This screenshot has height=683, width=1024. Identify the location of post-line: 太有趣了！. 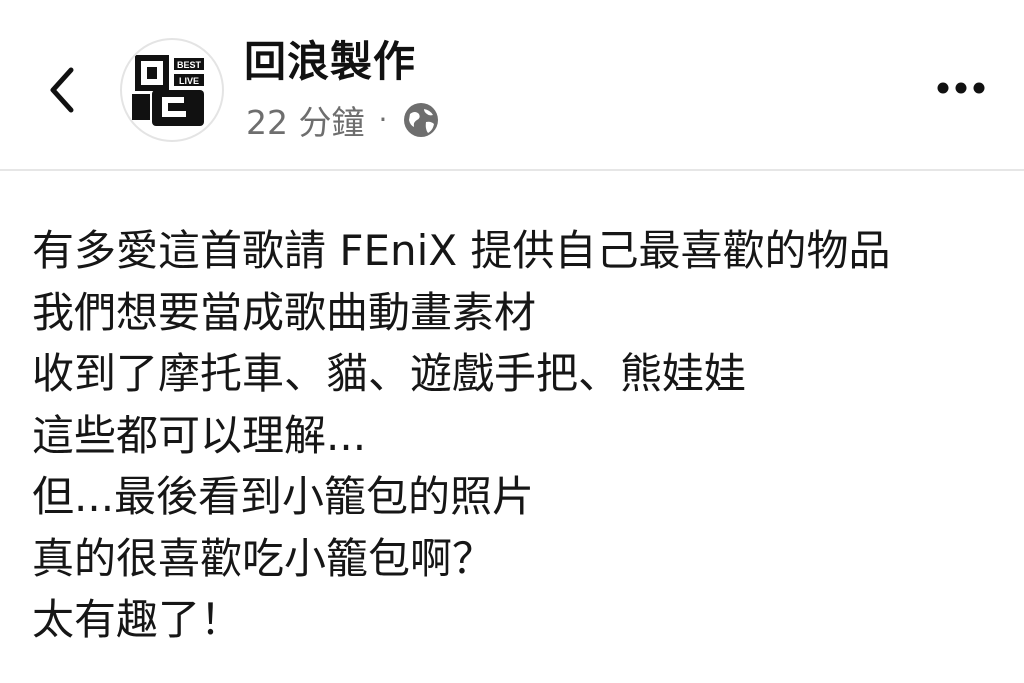
(137, 619).